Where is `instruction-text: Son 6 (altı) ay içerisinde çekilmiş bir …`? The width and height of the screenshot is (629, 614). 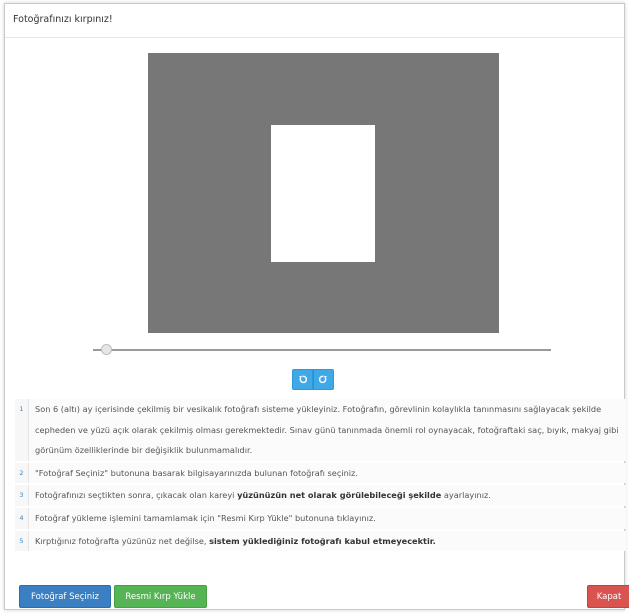
instruction-text: Son 6 (altı) ay içerisinde çekilmiş bir … is located at coordinates (327, 430).